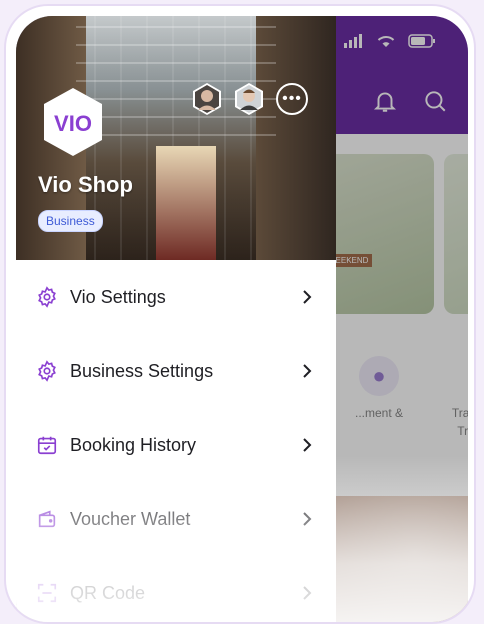  I want to click on cover-glass-roof, so click(176, 76).